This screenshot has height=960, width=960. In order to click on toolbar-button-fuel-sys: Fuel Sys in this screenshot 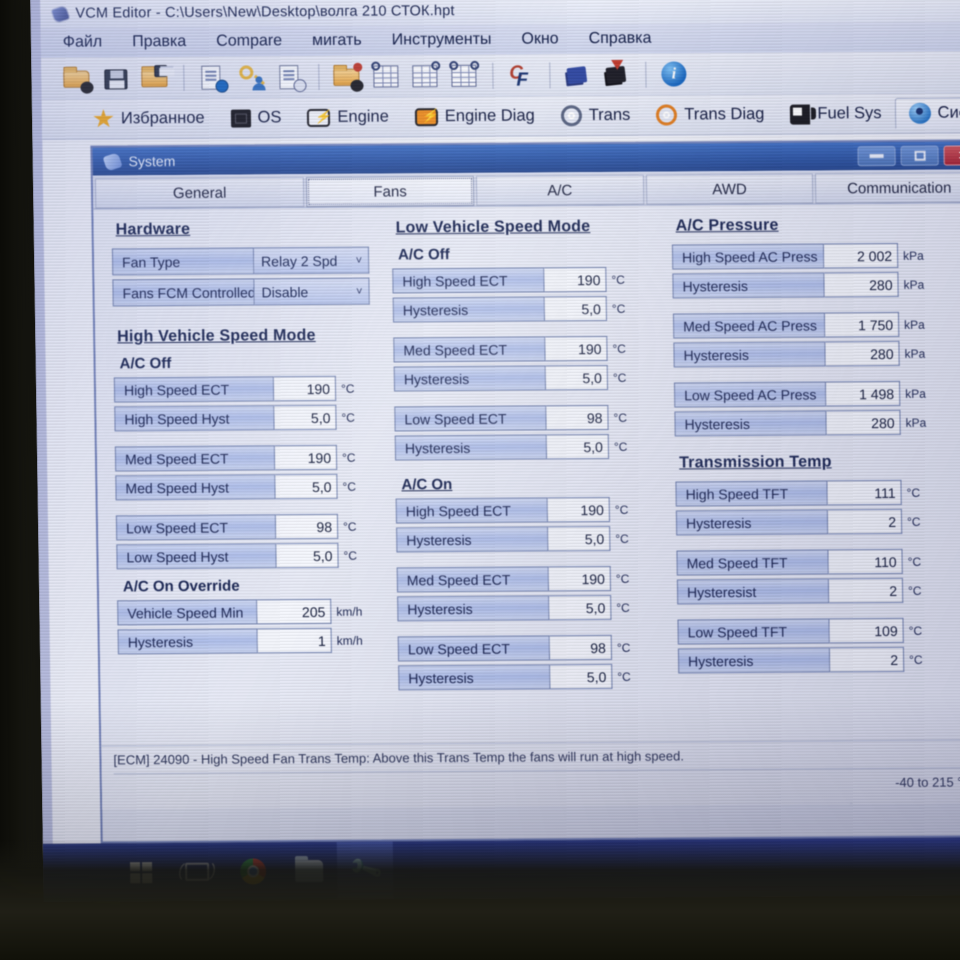, I will do `click(836, 113)`.